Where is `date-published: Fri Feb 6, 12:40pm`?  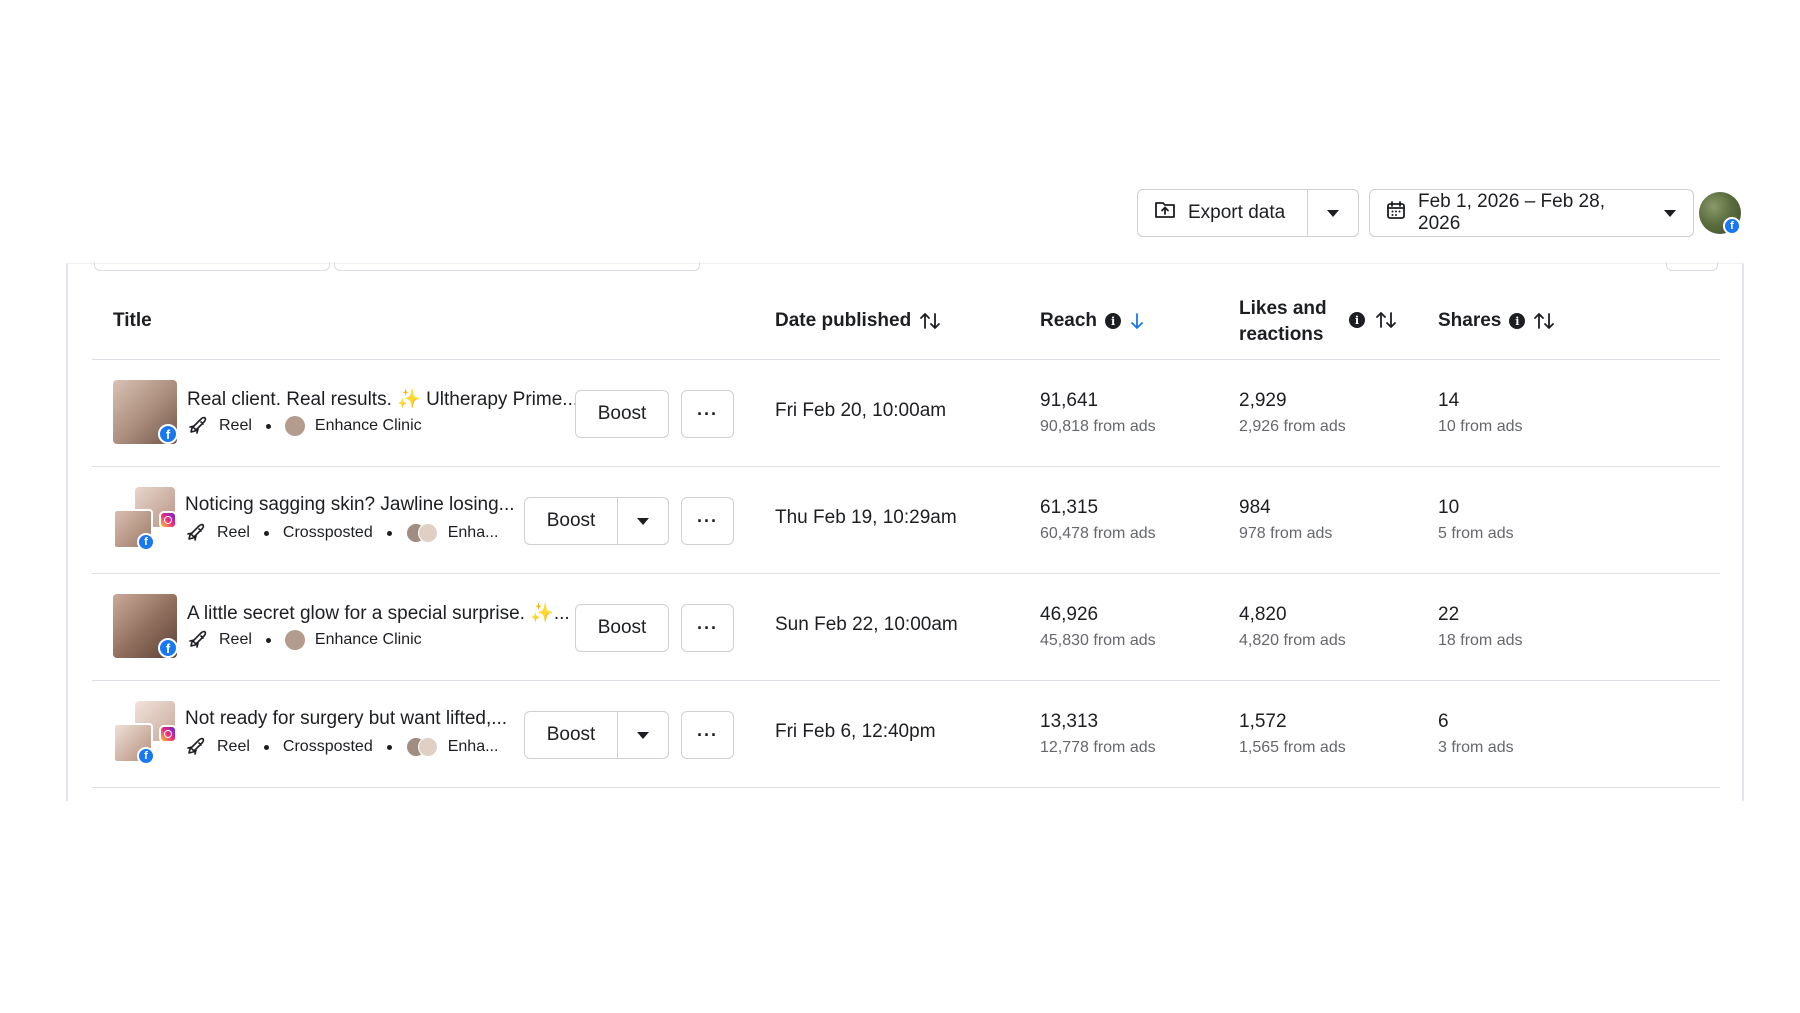 date-published: Fri Feb 6, 12:40pm is located at coordinates (855, 731).